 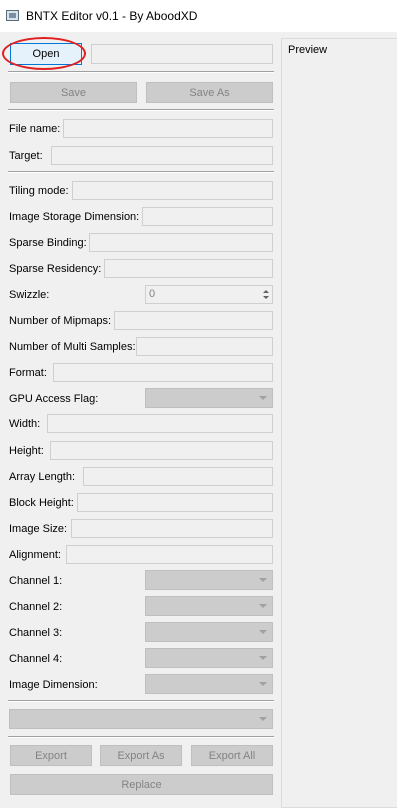 I want to click on channel-4-label: Channel 4:, so click(x=36, y=659).